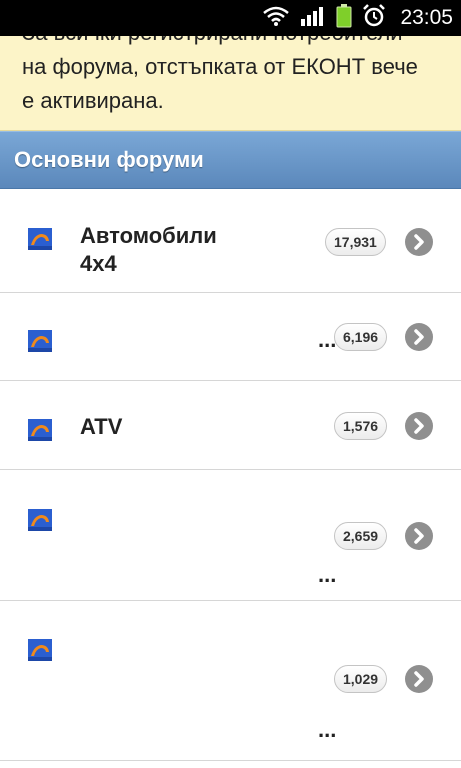  Describe the element at coordinates (230, 337) in the screenshot. I see `forum-row: ... 6,196` at that location.